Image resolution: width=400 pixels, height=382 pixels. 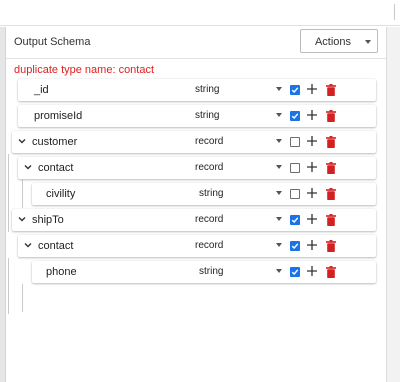 I want to click on schema-row: customer record, so click(x=194, y=142).